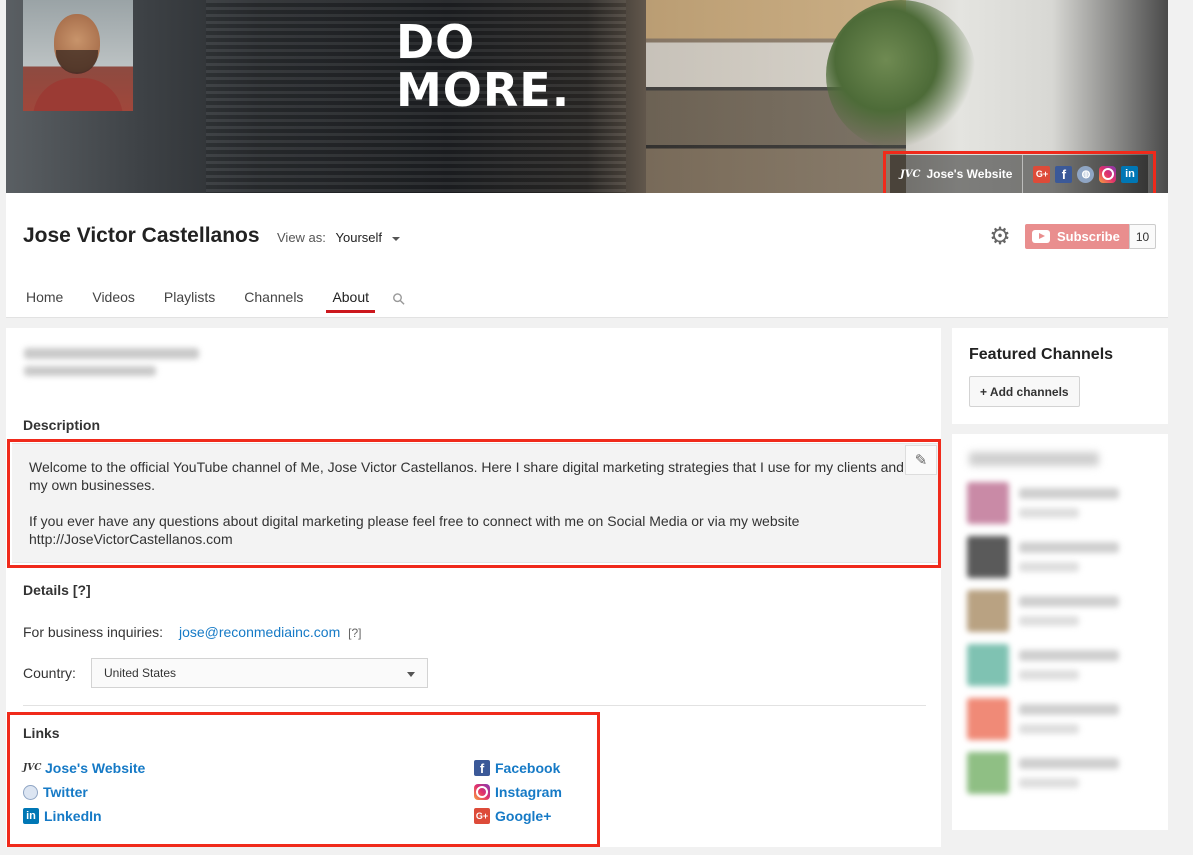  I want to click on tab-videos: Videos, so click(113, 298).